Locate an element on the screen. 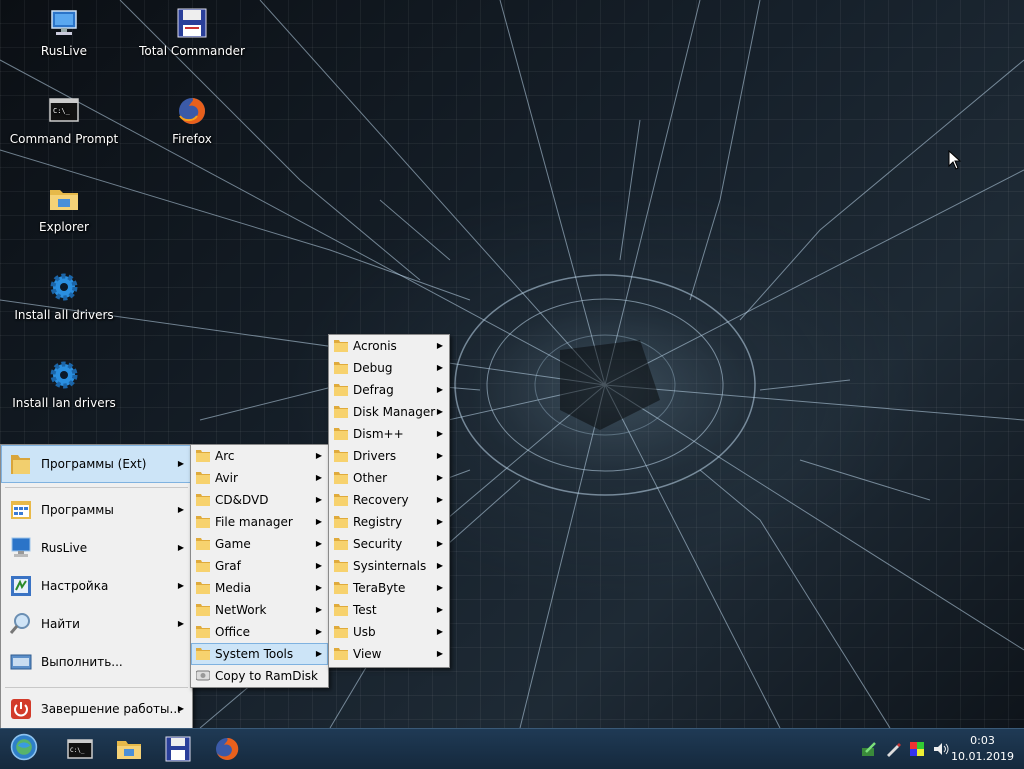  desktop-icon-install-all-drivers: Install all drivers is located at coordinates (64, 296).